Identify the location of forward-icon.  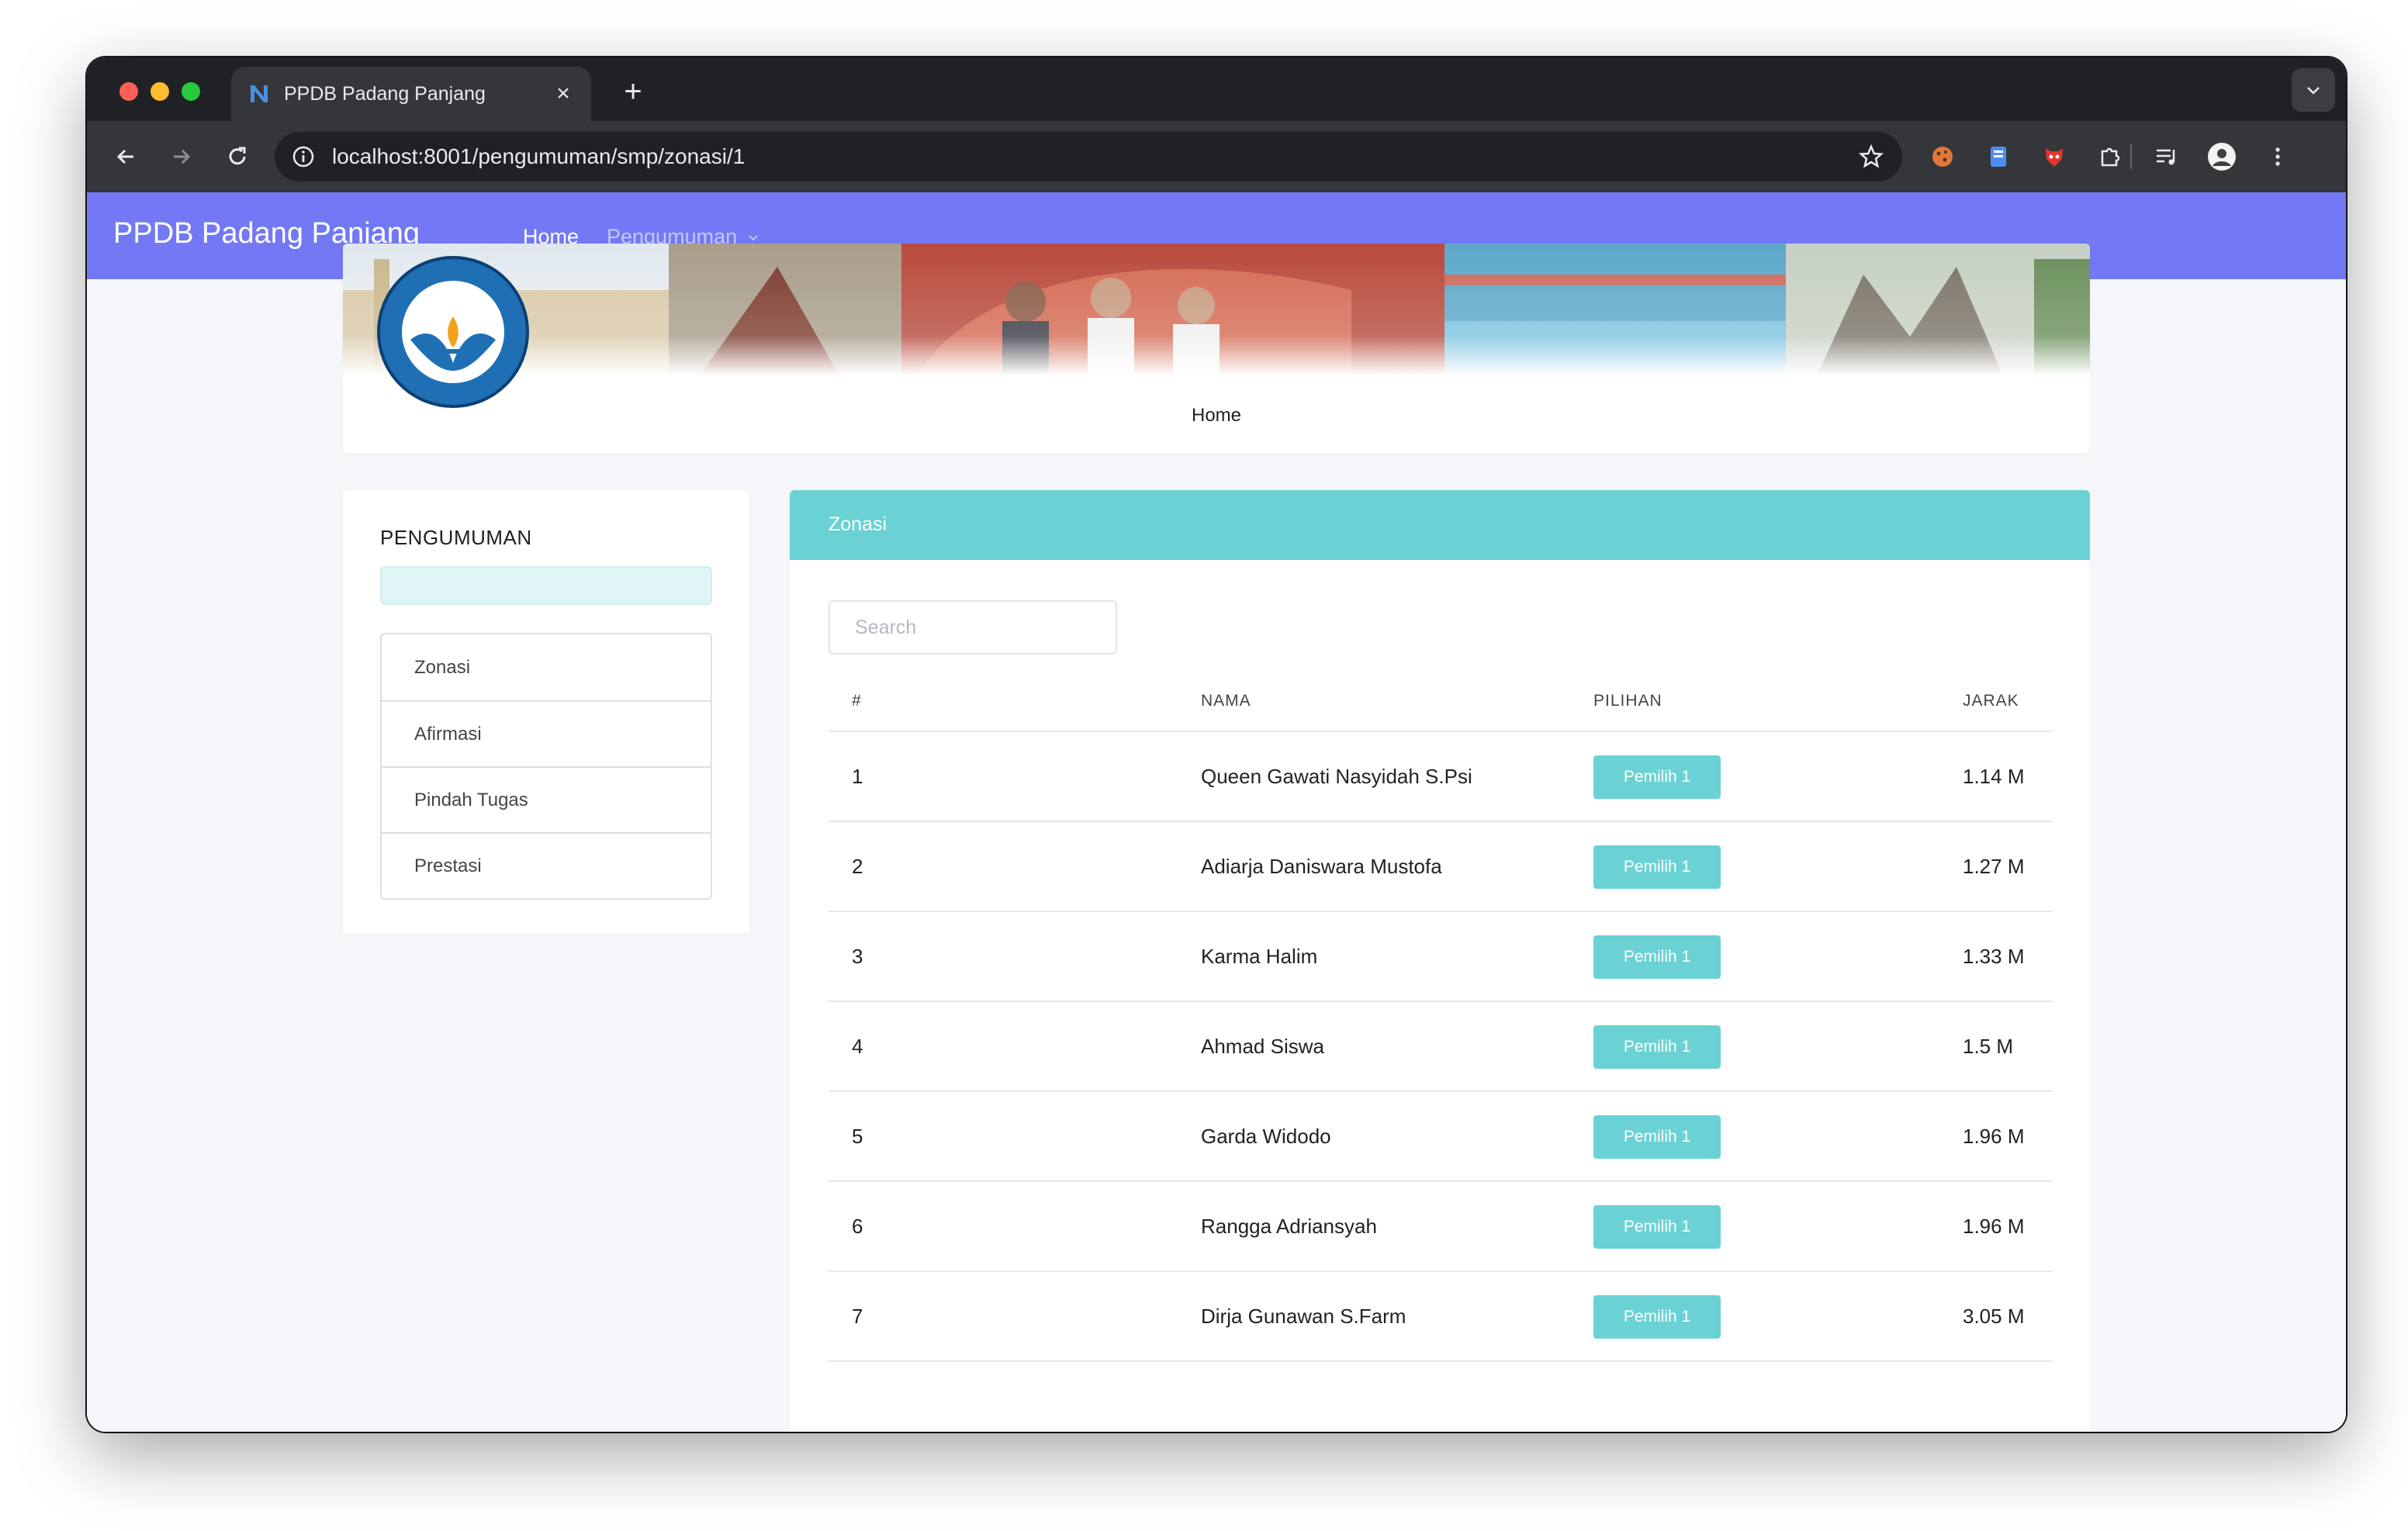
(181, 157).